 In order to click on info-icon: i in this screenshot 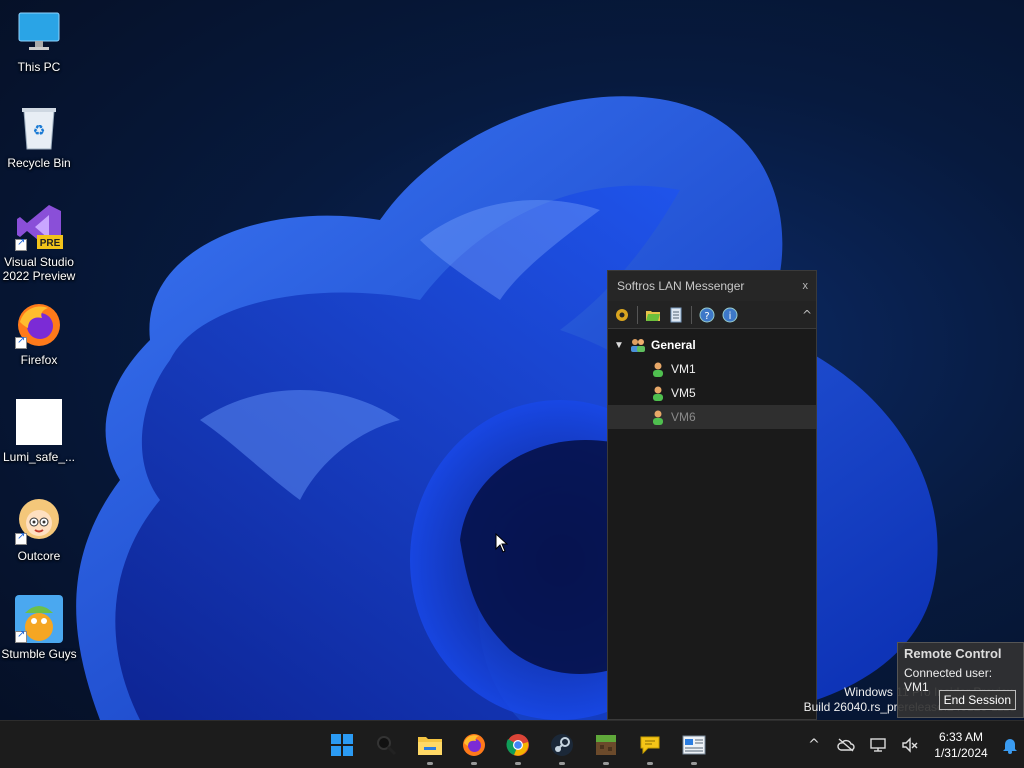, I will do `click(730, 315)`.